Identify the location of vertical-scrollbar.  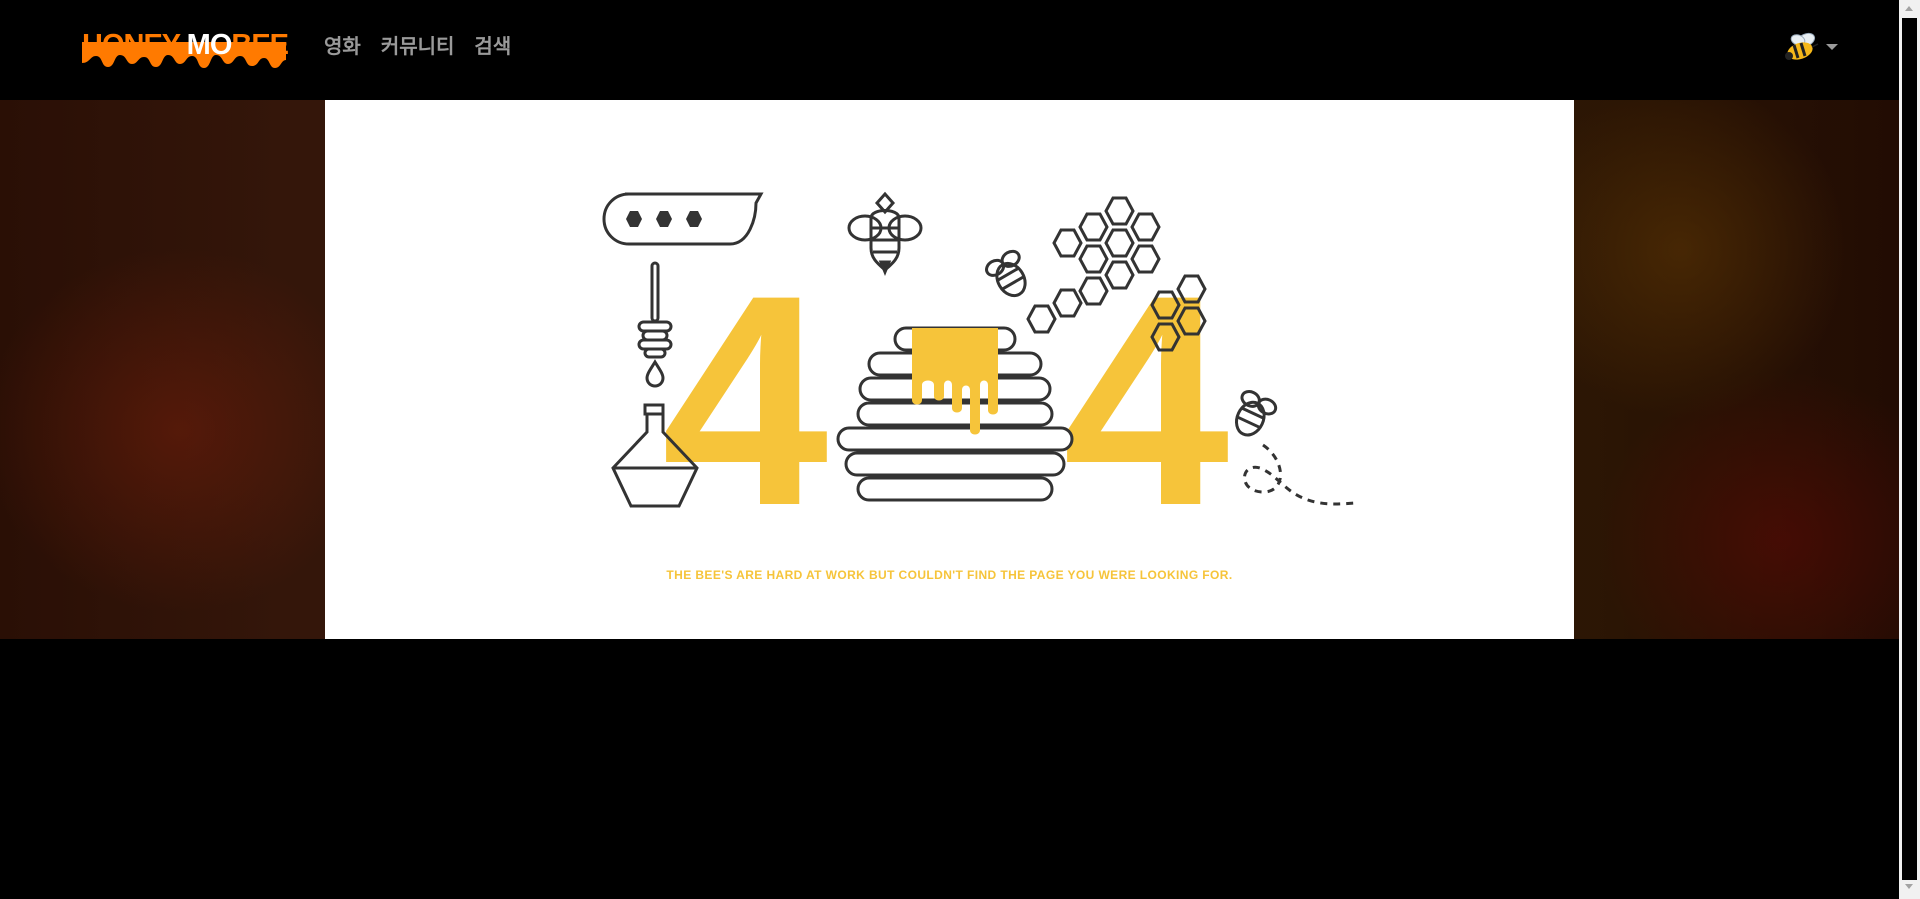
(1909, 449).